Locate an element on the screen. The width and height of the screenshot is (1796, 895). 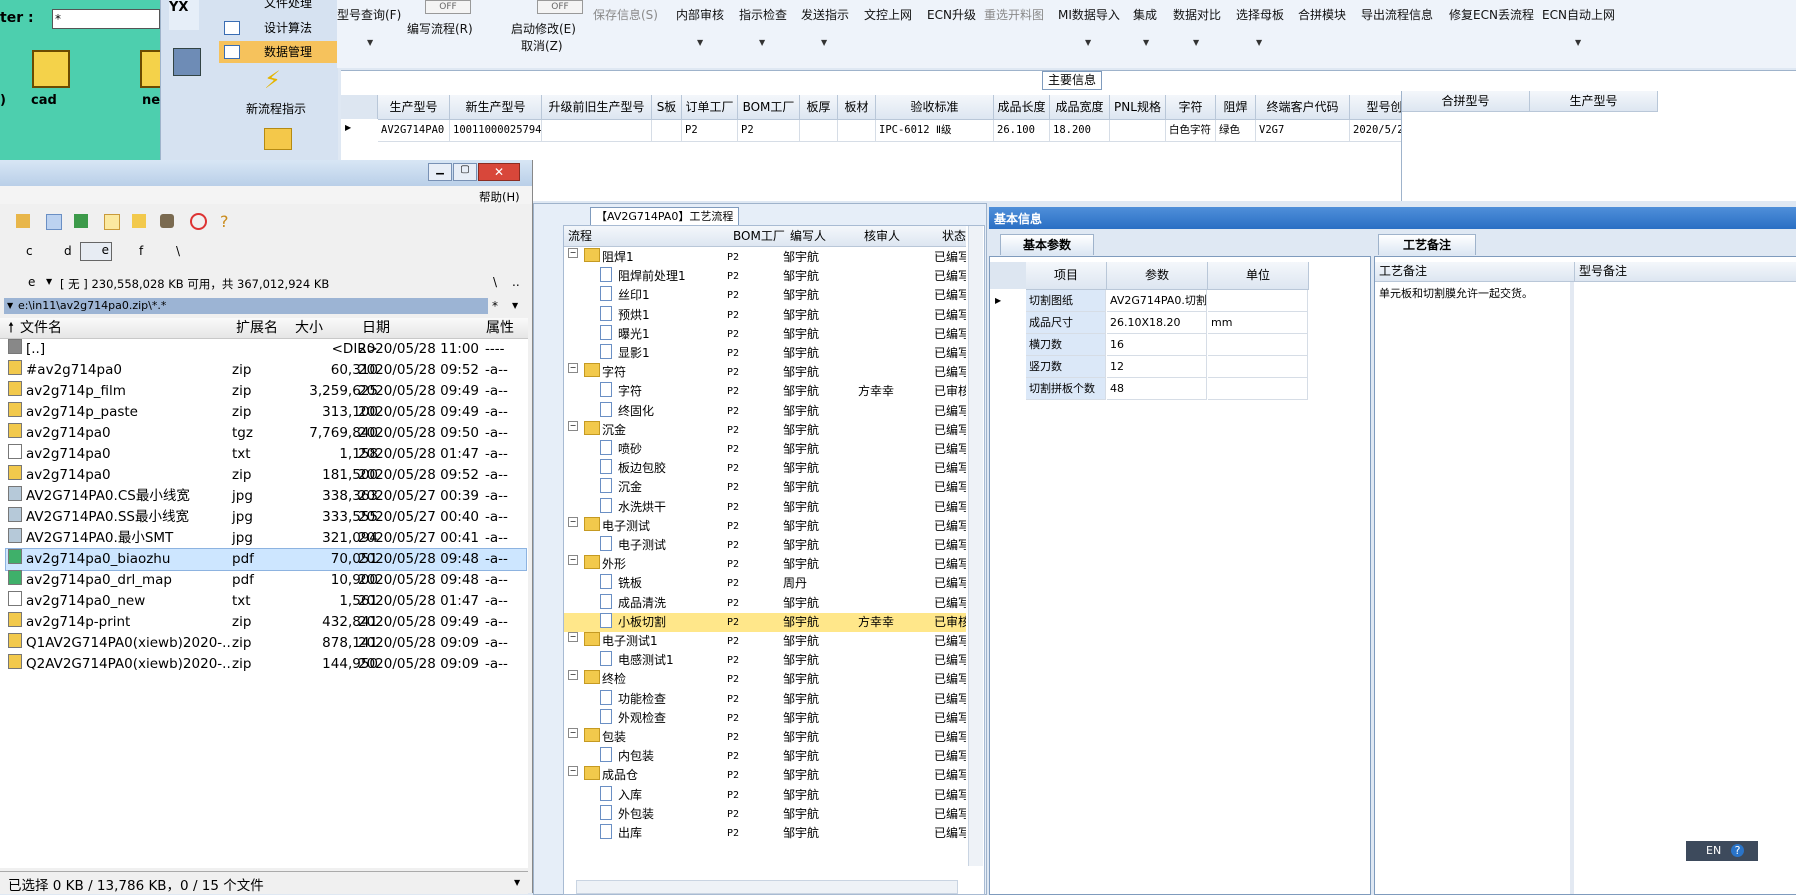
param-param: 12 is located at coordinates (1157, 367).